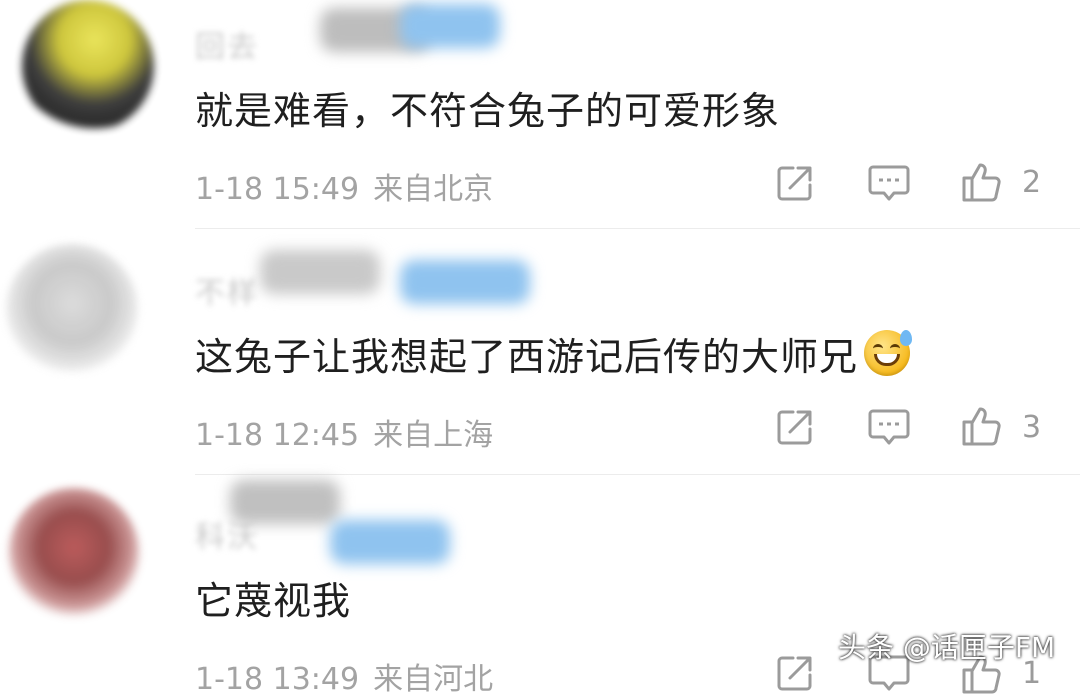  What do you see at coordinates (227, 44) in the screenshot?
I see `username: 回去` at bounding box center [227, 44].